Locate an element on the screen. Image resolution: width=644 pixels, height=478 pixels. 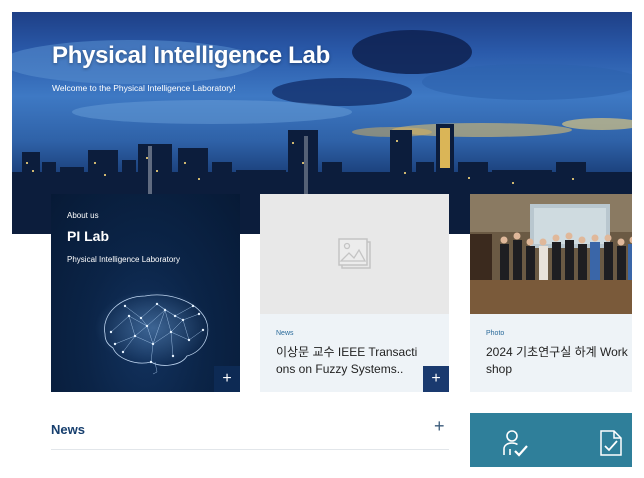
news-card-category: News is located at coordinates (285, 333).